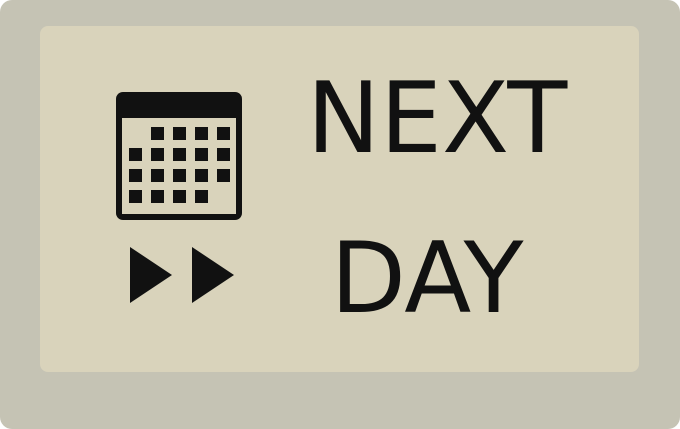  I want to click on fast-forward-icon, so click(182, 275).